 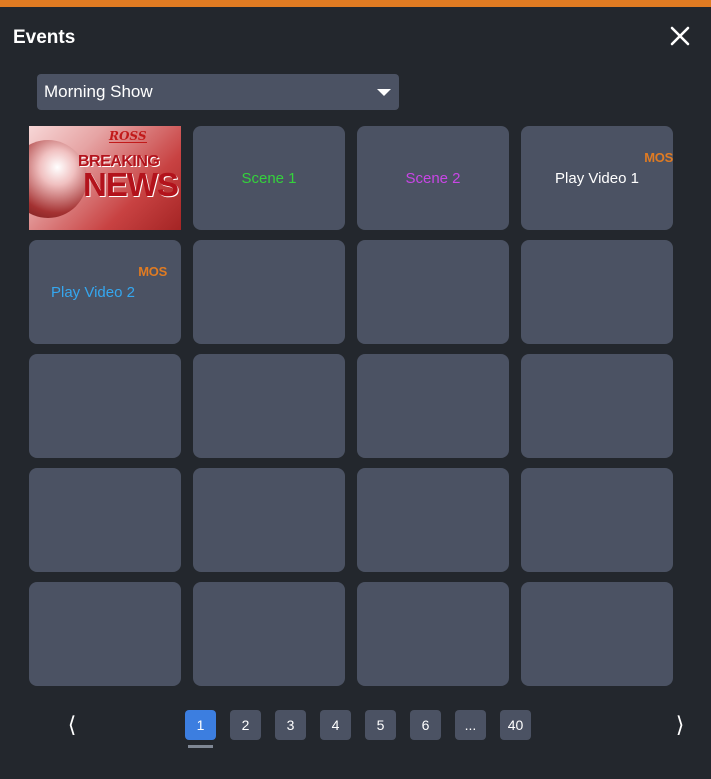 I want to click on event-label: Scene 1, so click(x=269, y=178).